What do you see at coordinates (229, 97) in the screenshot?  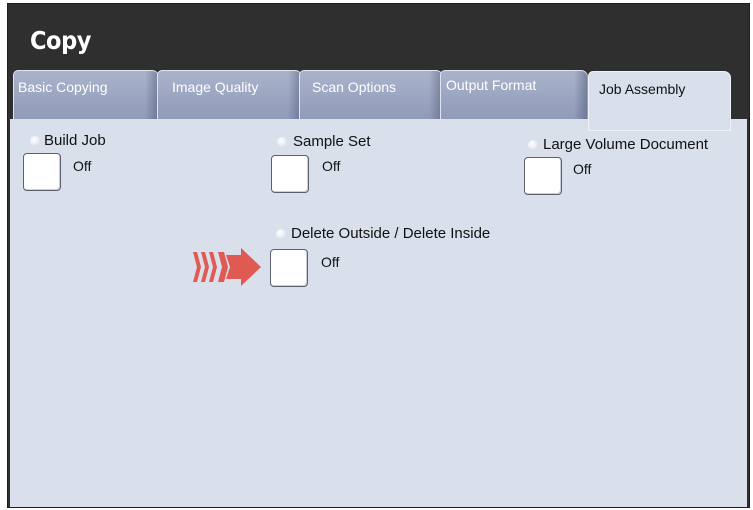 I see `tab-image-quality: Image Quality` at bounding box center [229, 97].